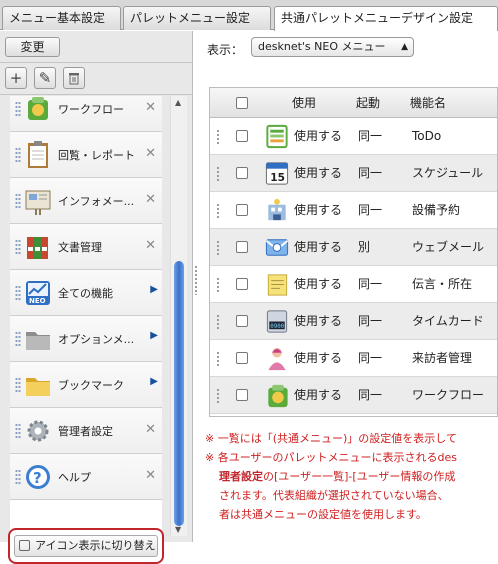 The height and width of the screenshot is (564, 498). What do you see at coordinates (353, 321) in the screenshot?
I see `table-row: 0900 使用する 同一 タイムカード` at bounding box center [353, 321].